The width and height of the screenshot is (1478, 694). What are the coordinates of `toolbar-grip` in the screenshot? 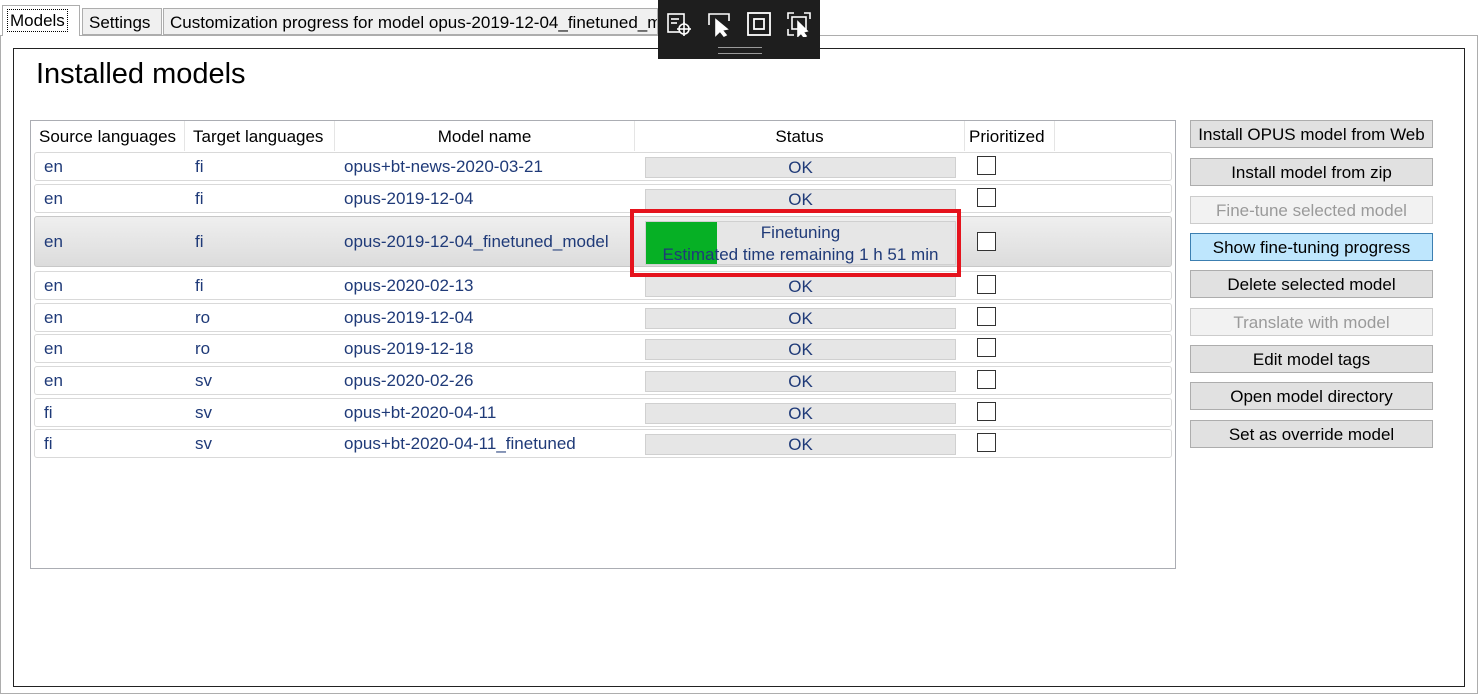 It's located at (740, 50).